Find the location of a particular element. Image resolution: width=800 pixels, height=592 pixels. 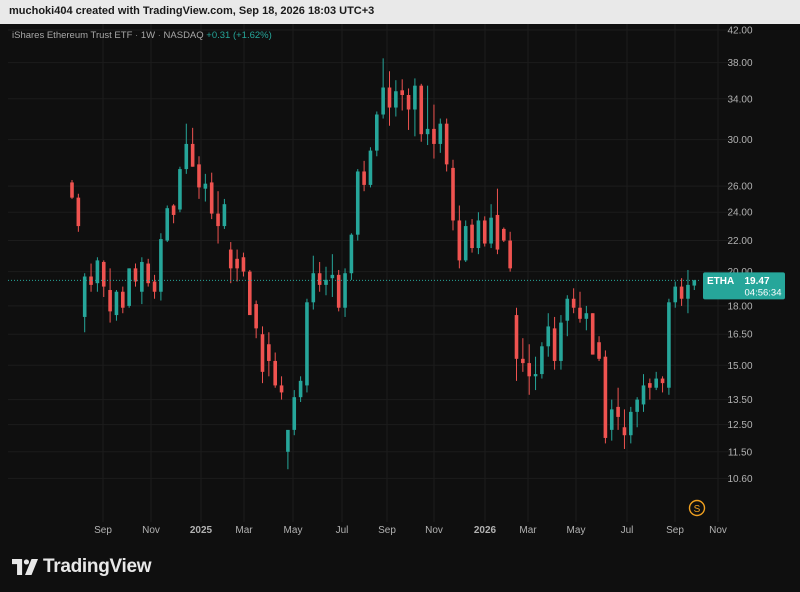

brand-logo: TradingView is located at coordinates (82, 567).